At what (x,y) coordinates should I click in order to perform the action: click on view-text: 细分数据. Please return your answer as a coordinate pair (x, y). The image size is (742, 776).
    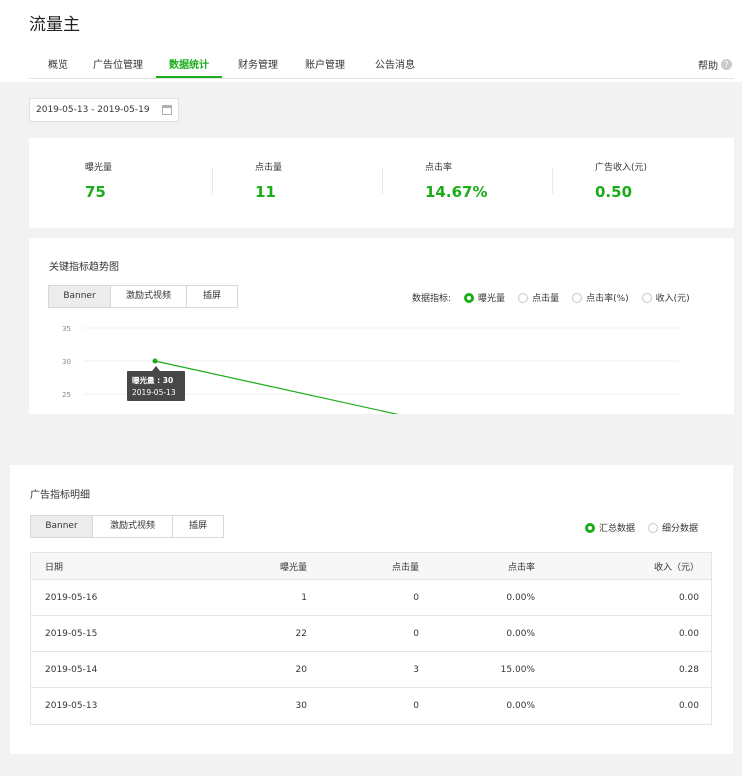
    Looking at the image, I should click on (680, 529).